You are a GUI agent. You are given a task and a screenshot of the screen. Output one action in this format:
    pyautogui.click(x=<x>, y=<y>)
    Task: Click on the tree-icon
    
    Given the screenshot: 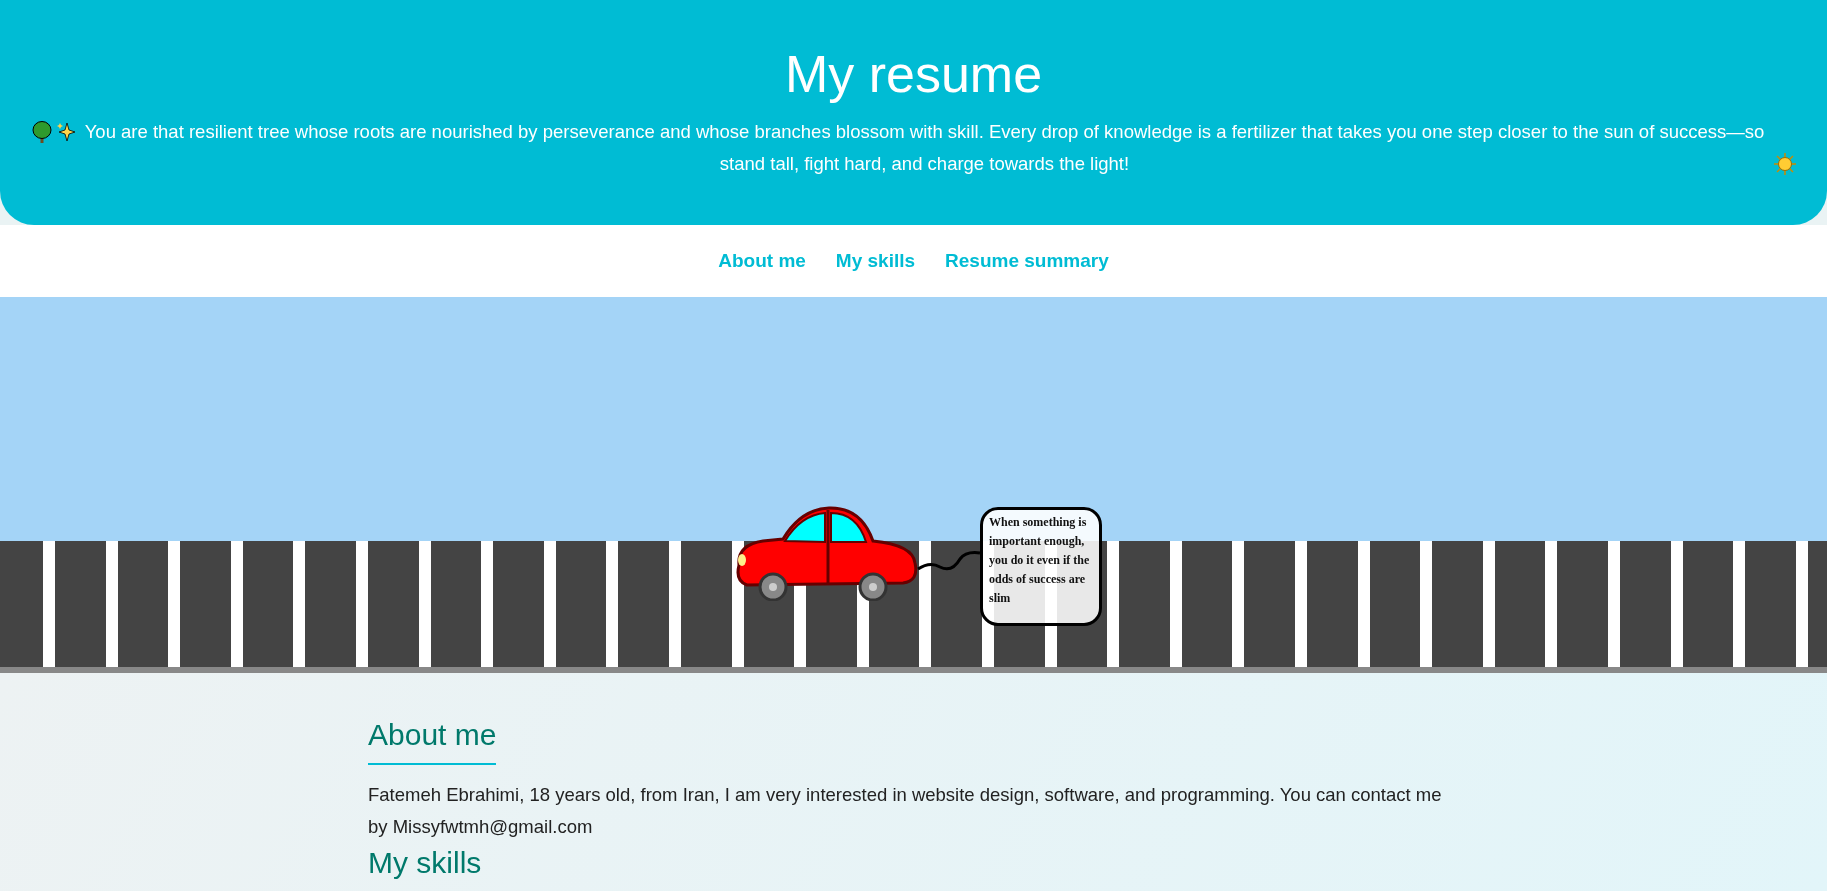 What is the action you would take?
    pyautogui.click(x=41, y=132)
    